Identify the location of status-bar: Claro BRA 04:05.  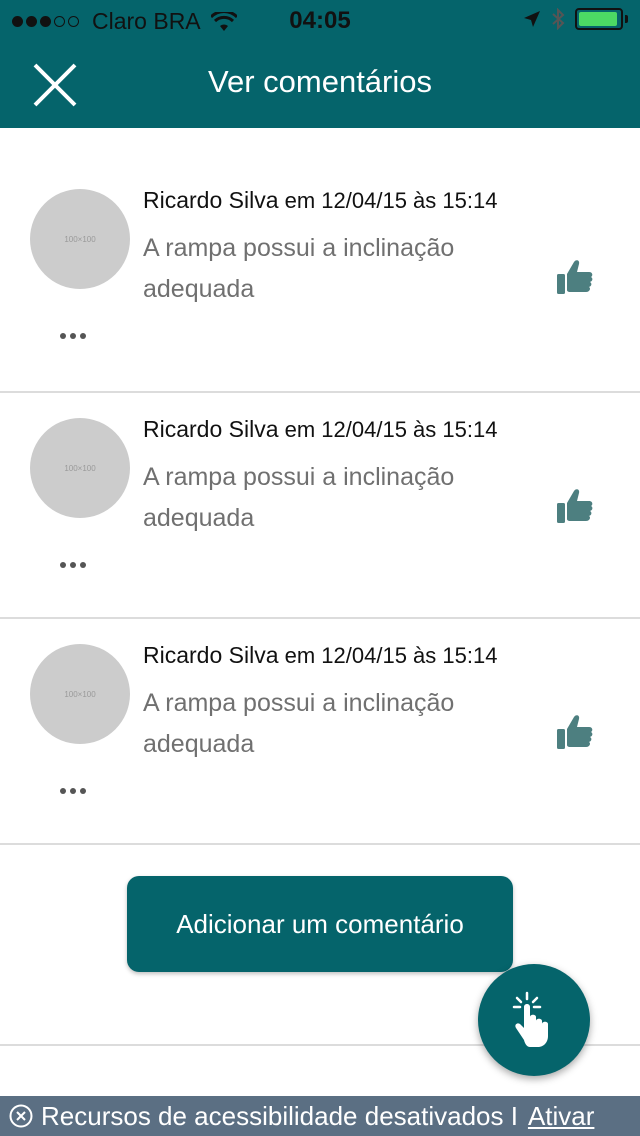
(320, 20).